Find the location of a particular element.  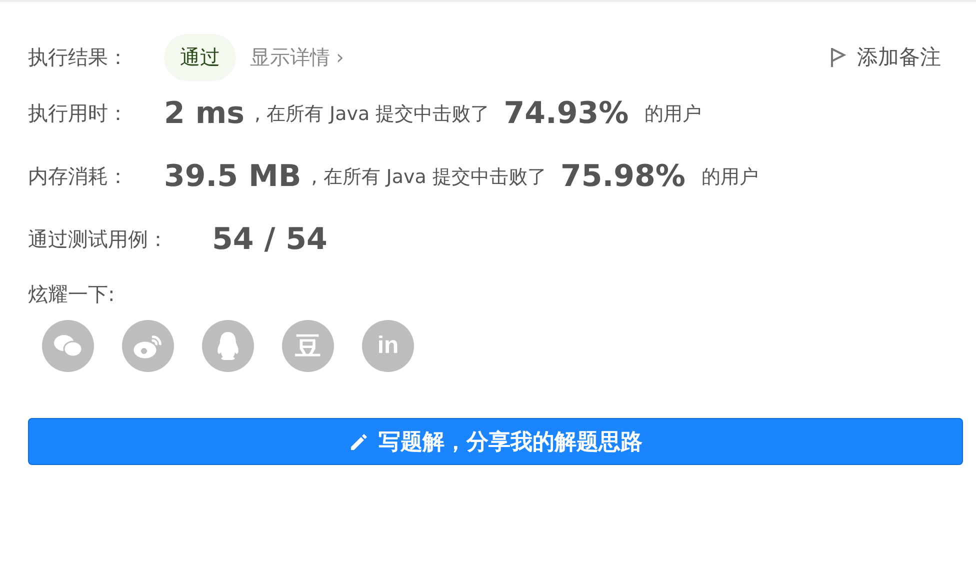

stat-value: 39.5 MB is located at coordinates (233, 176).